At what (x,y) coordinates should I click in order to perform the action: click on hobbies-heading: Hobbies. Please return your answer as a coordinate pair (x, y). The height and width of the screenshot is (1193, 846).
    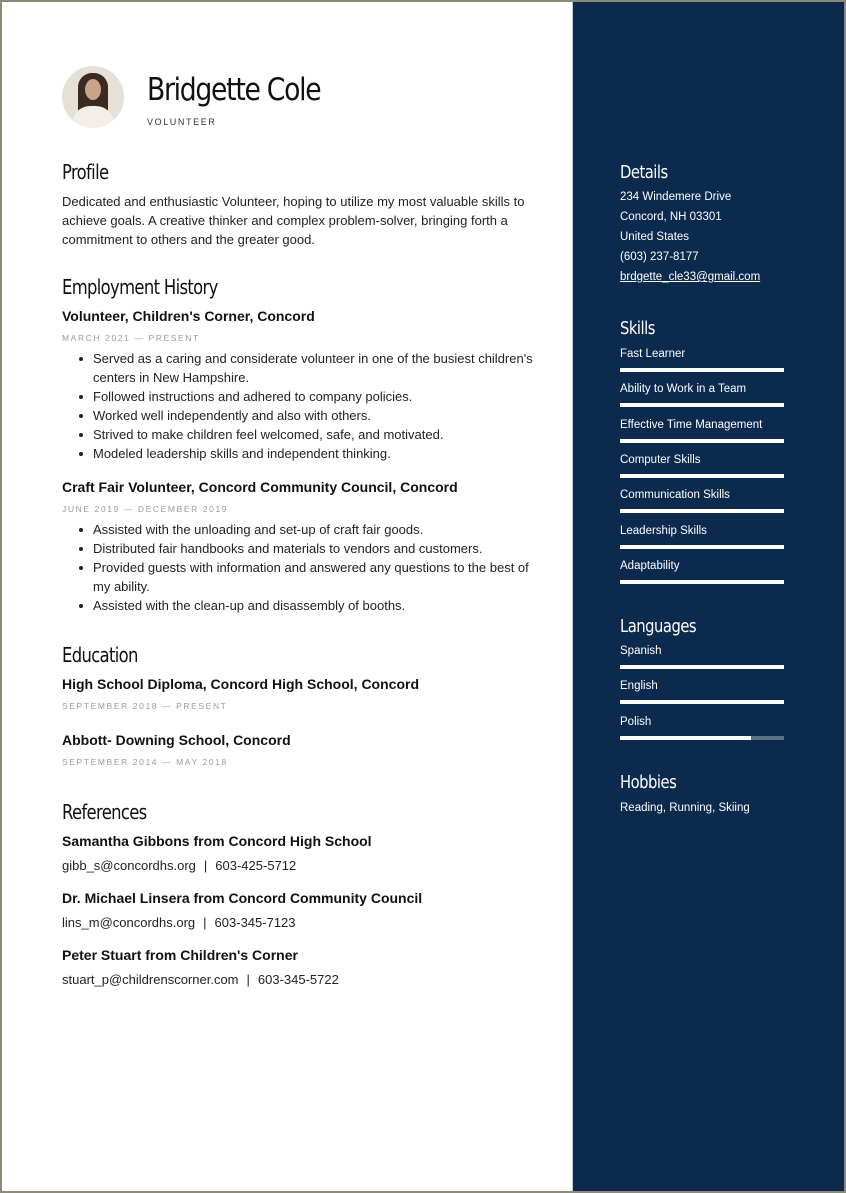
    Looking at the image, I should click on (648, 782).